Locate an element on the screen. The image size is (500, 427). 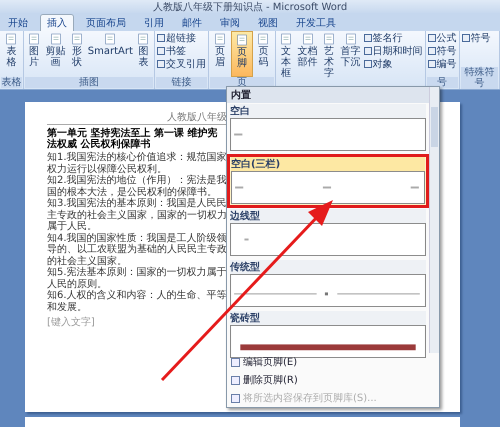
ribbon-tab: 插入 is located at coordinates (57, 22).